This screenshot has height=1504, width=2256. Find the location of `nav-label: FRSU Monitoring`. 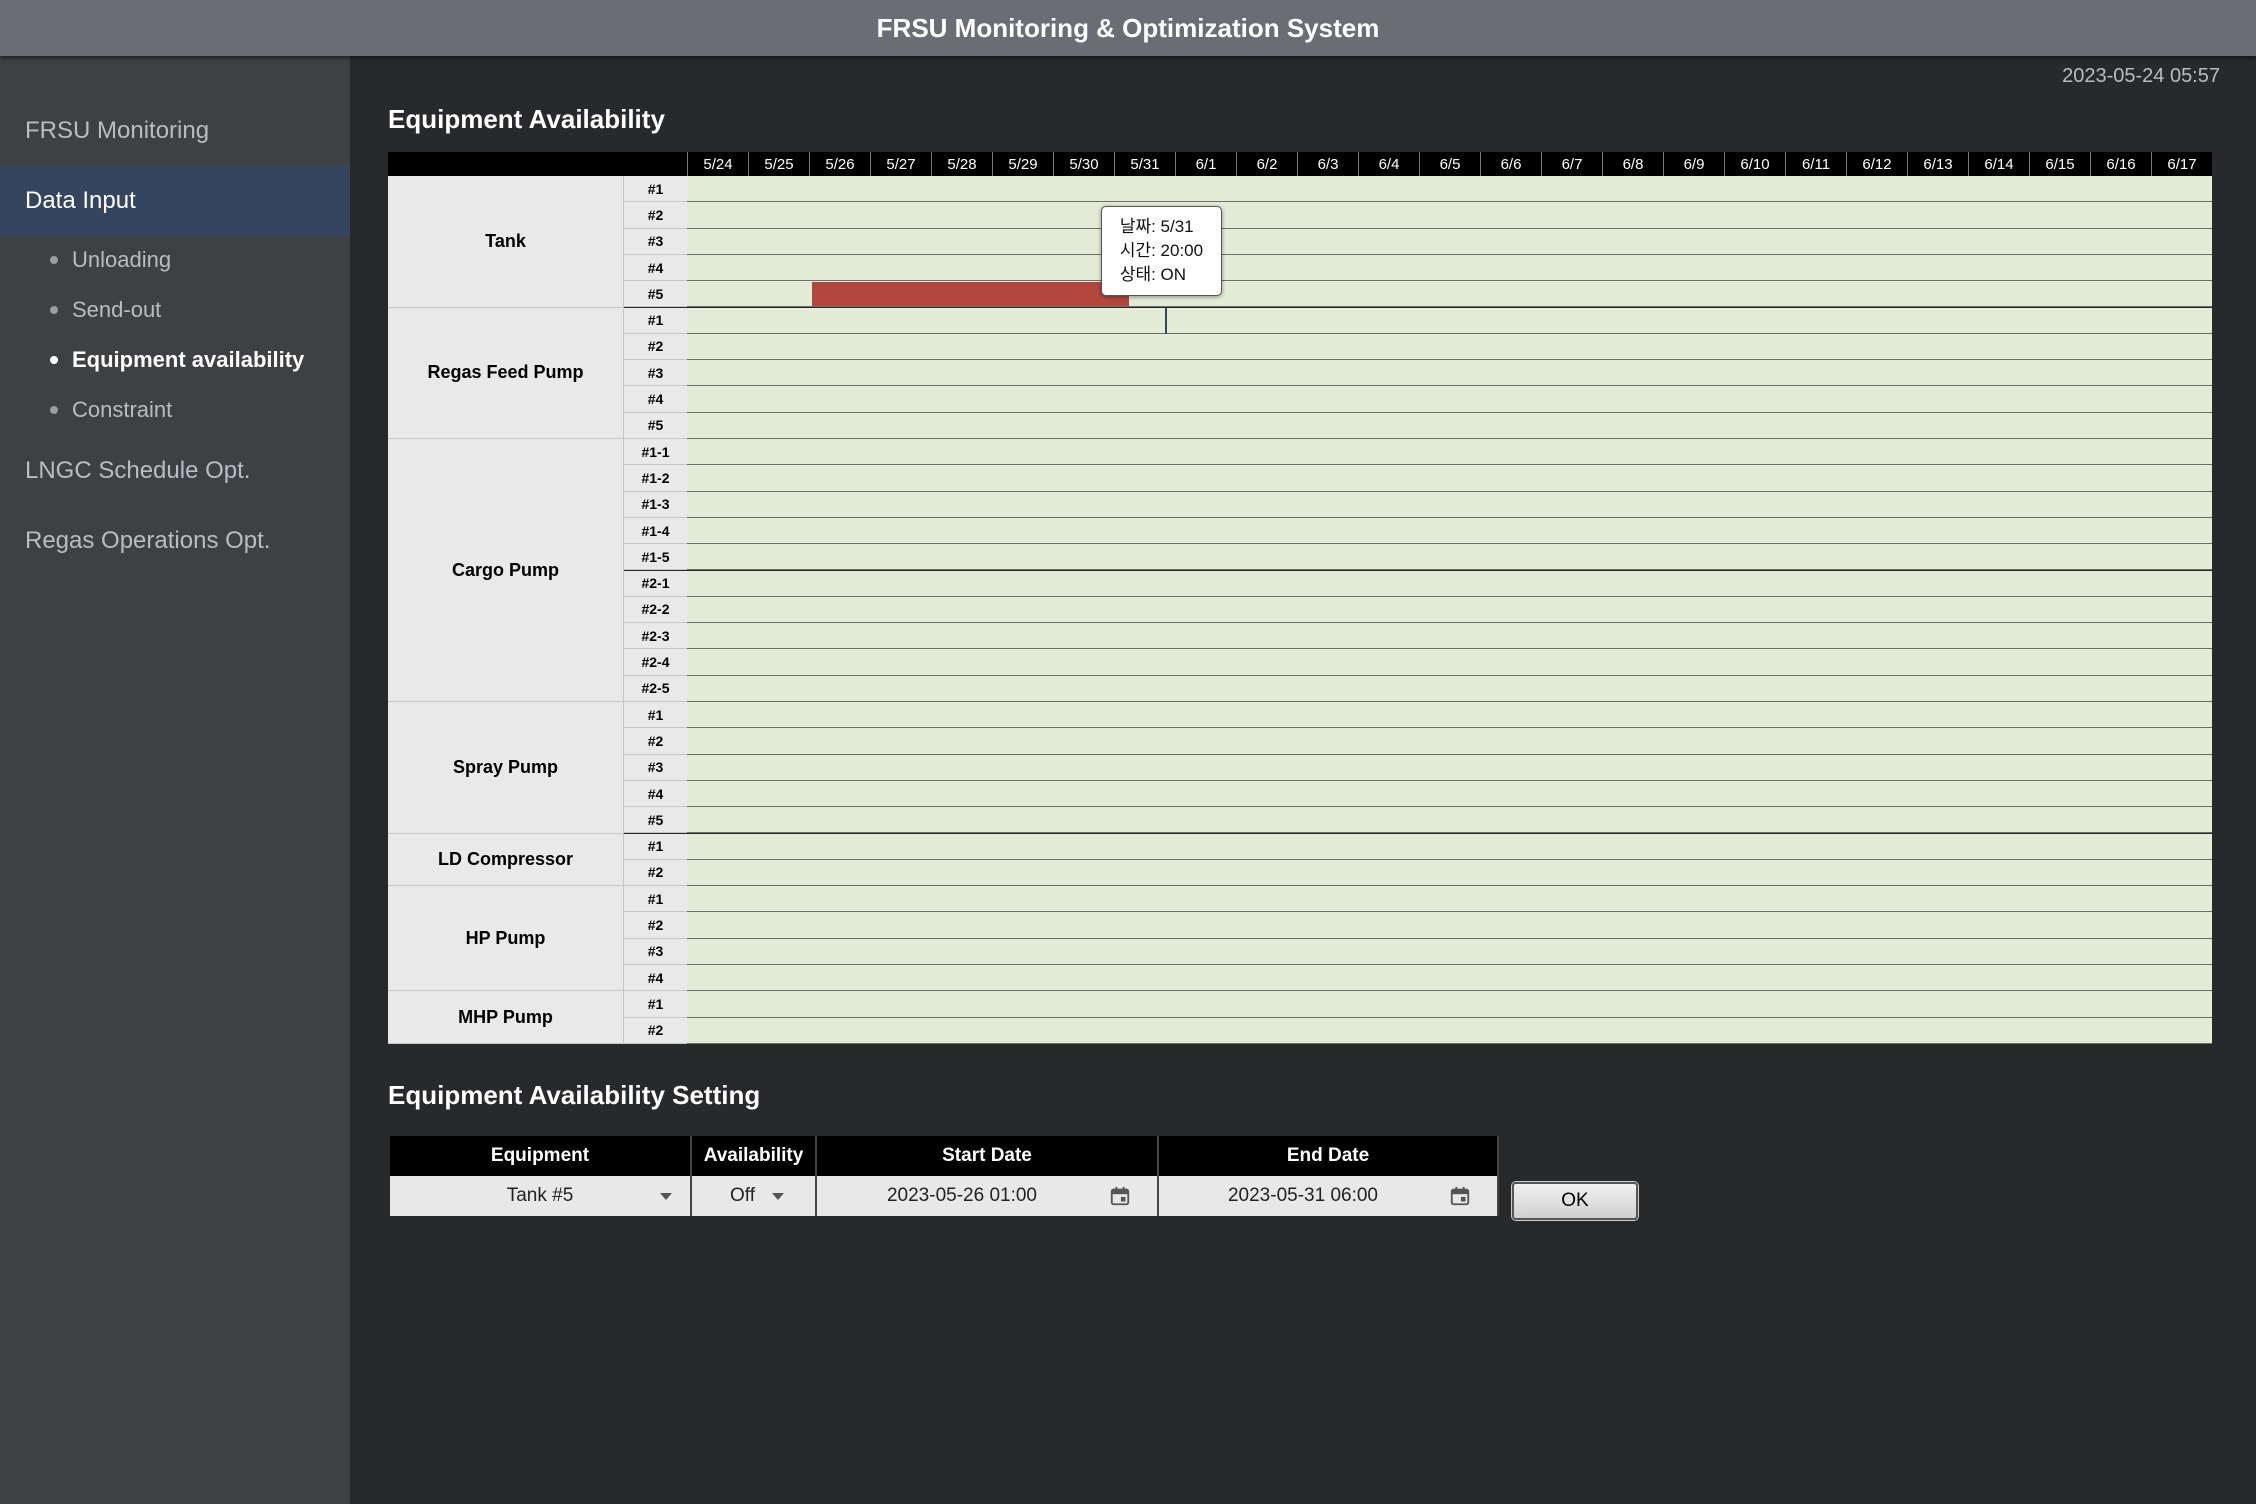

nav-label: FRSU Monitoring is located at coordinates (117, 130).